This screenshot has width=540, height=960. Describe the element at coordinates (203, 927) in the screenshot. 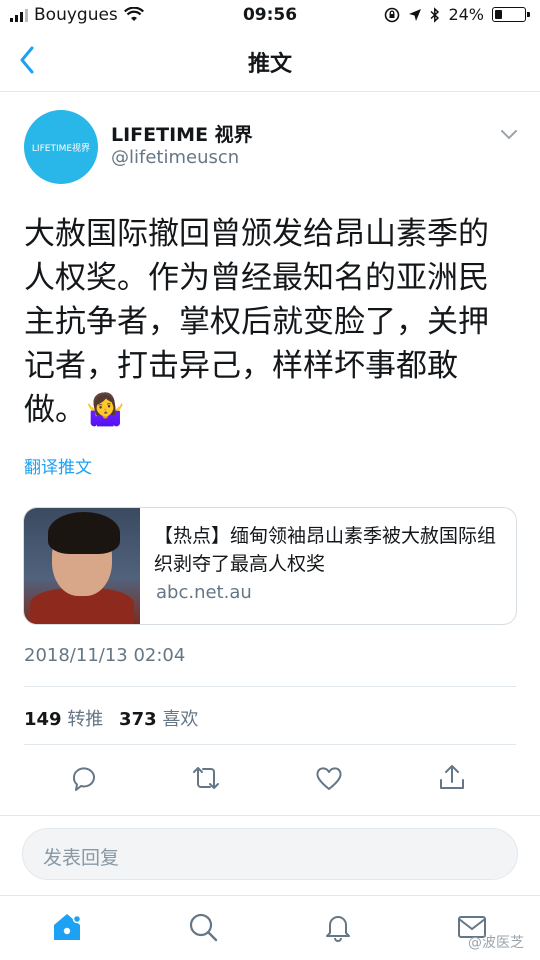

I see `search-icon` at that location.